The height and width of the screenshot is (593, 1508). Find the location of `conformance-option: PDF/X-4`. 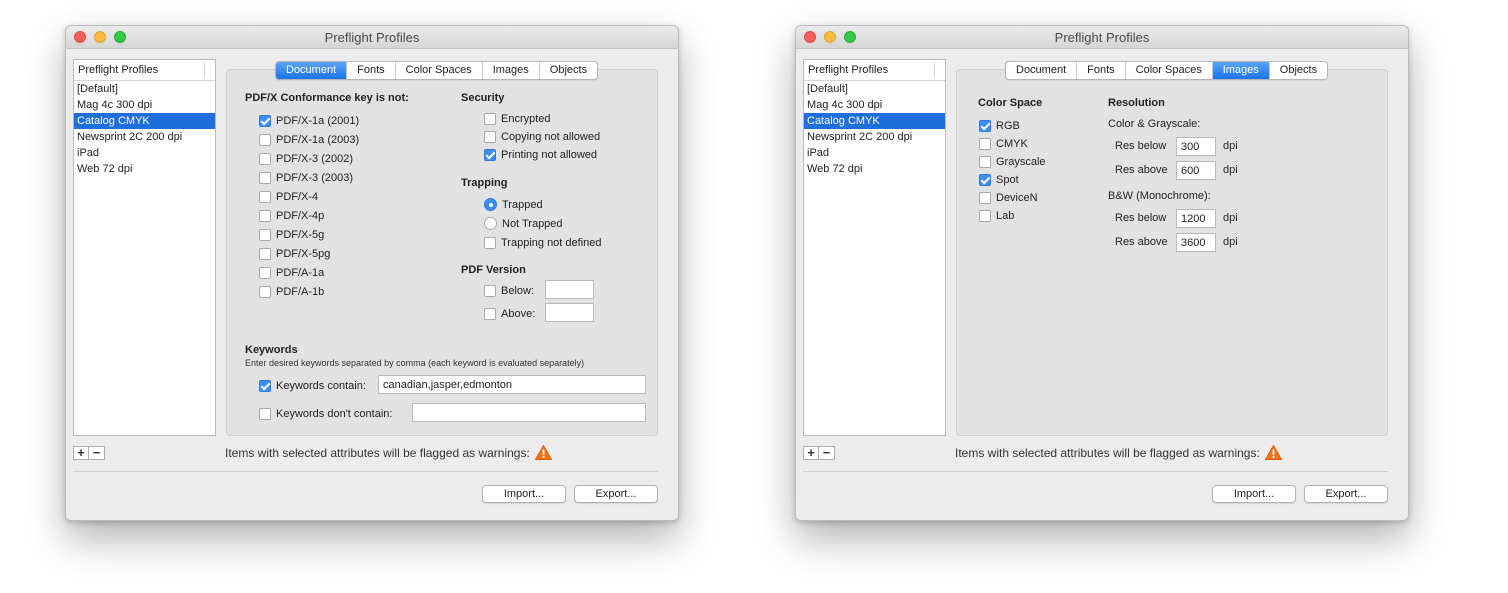

conformance-option: PDF/X-4 is located at coordinates (288, 196).